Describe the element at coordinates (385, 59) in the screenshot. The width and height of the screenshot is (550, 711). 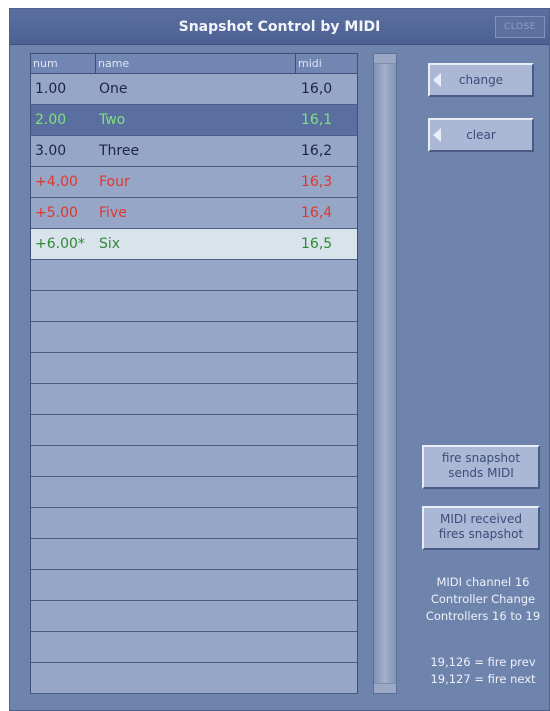
I see `scroll-up-arrow` at that location.